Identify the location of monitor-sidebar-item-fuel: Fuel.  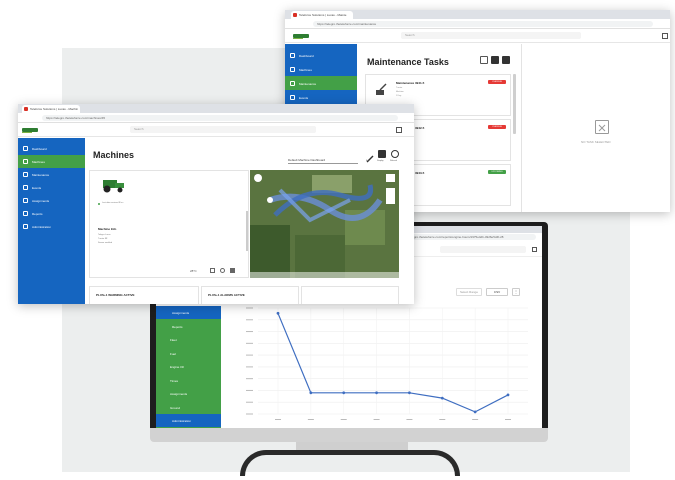
(188, 353).